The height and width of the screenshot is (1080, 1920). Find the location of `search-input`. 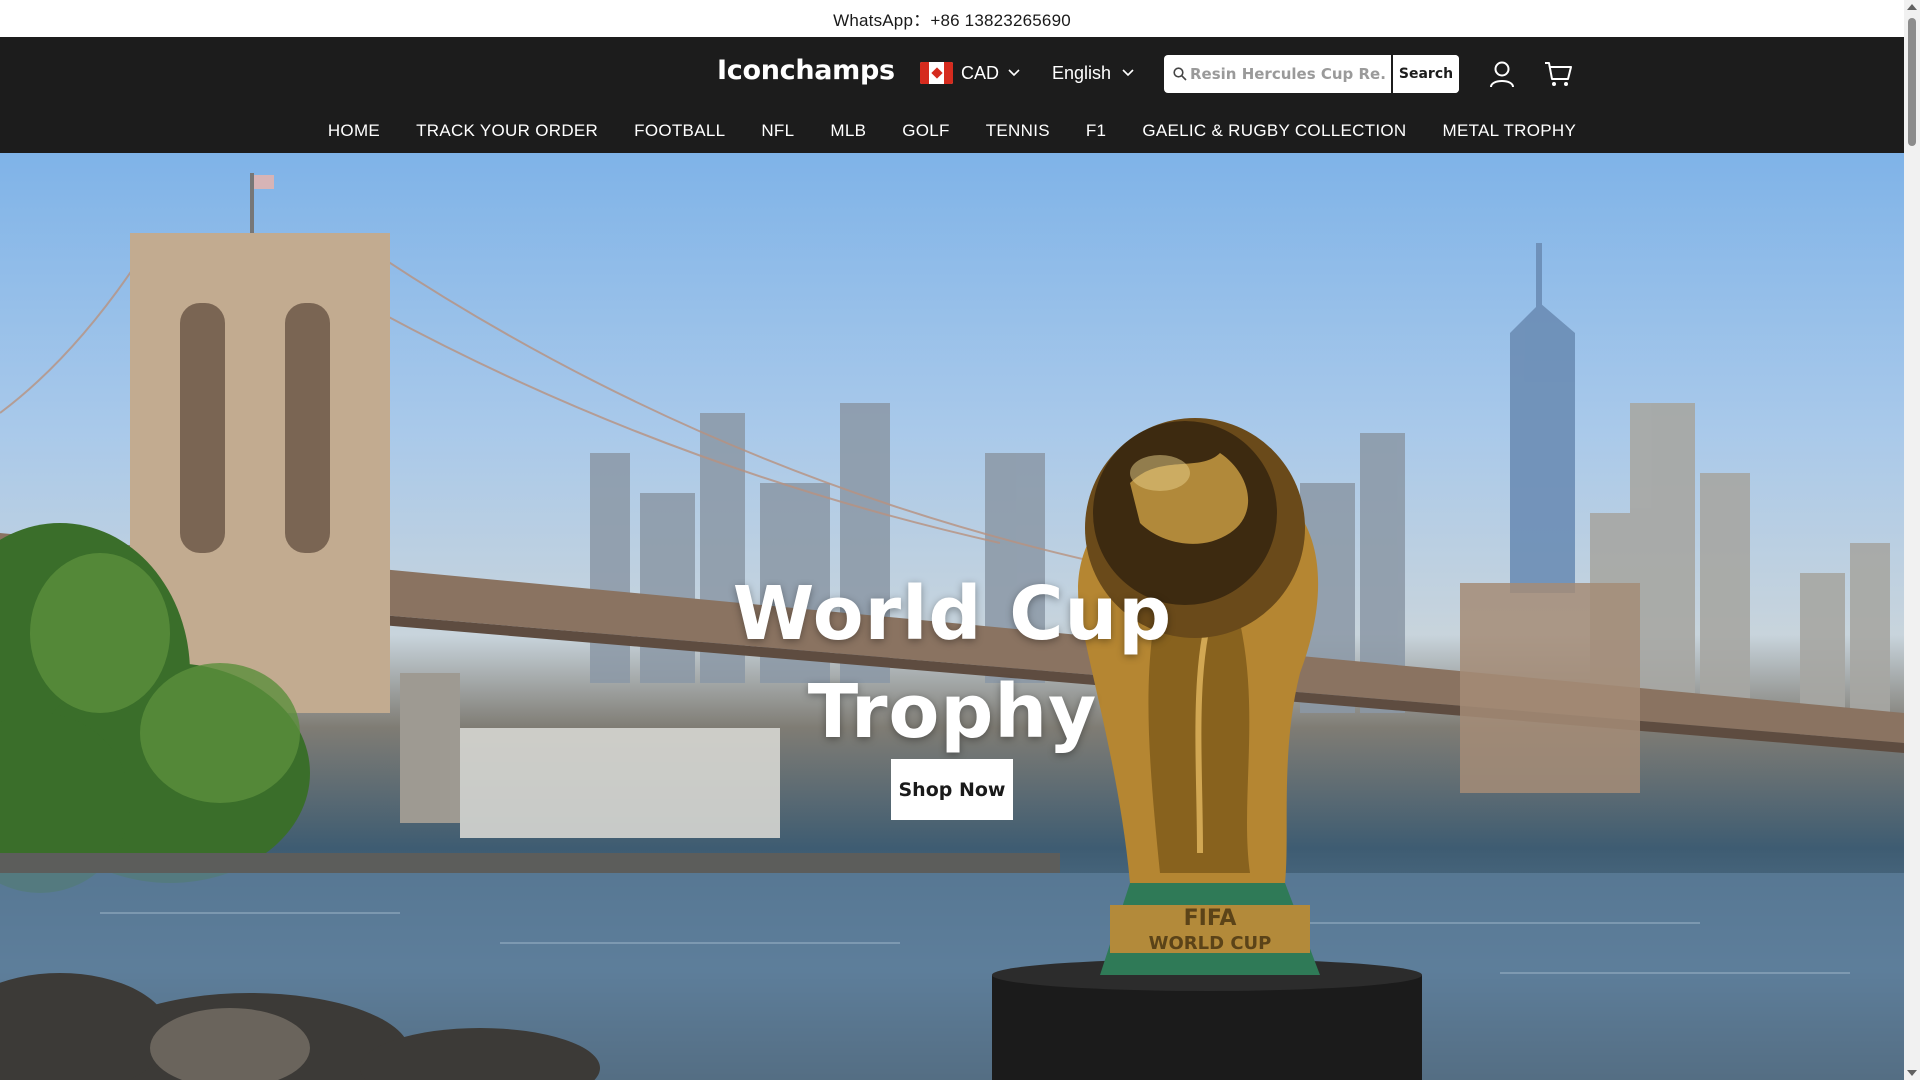

search-input is located at coordinates (1288, 74).